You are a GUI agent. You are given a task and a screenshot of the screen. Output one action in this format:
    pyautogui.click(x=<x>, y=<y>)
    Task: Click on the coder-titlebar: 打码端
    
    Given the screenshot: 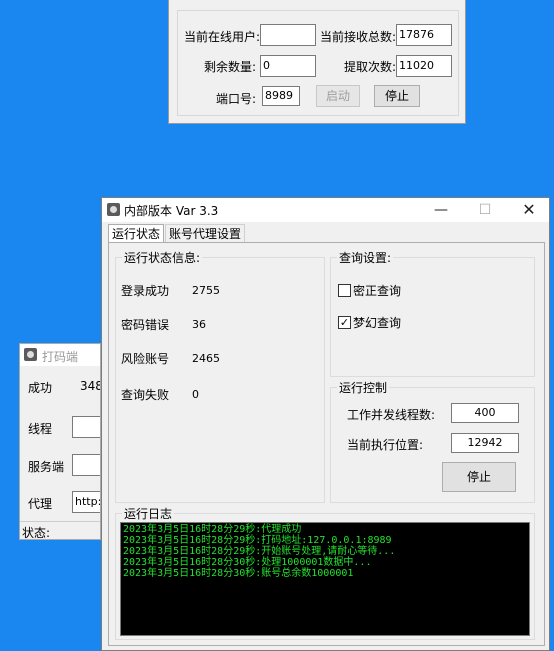 What is the action you would take?
    pyautogui.click(x=60, y=355)
    